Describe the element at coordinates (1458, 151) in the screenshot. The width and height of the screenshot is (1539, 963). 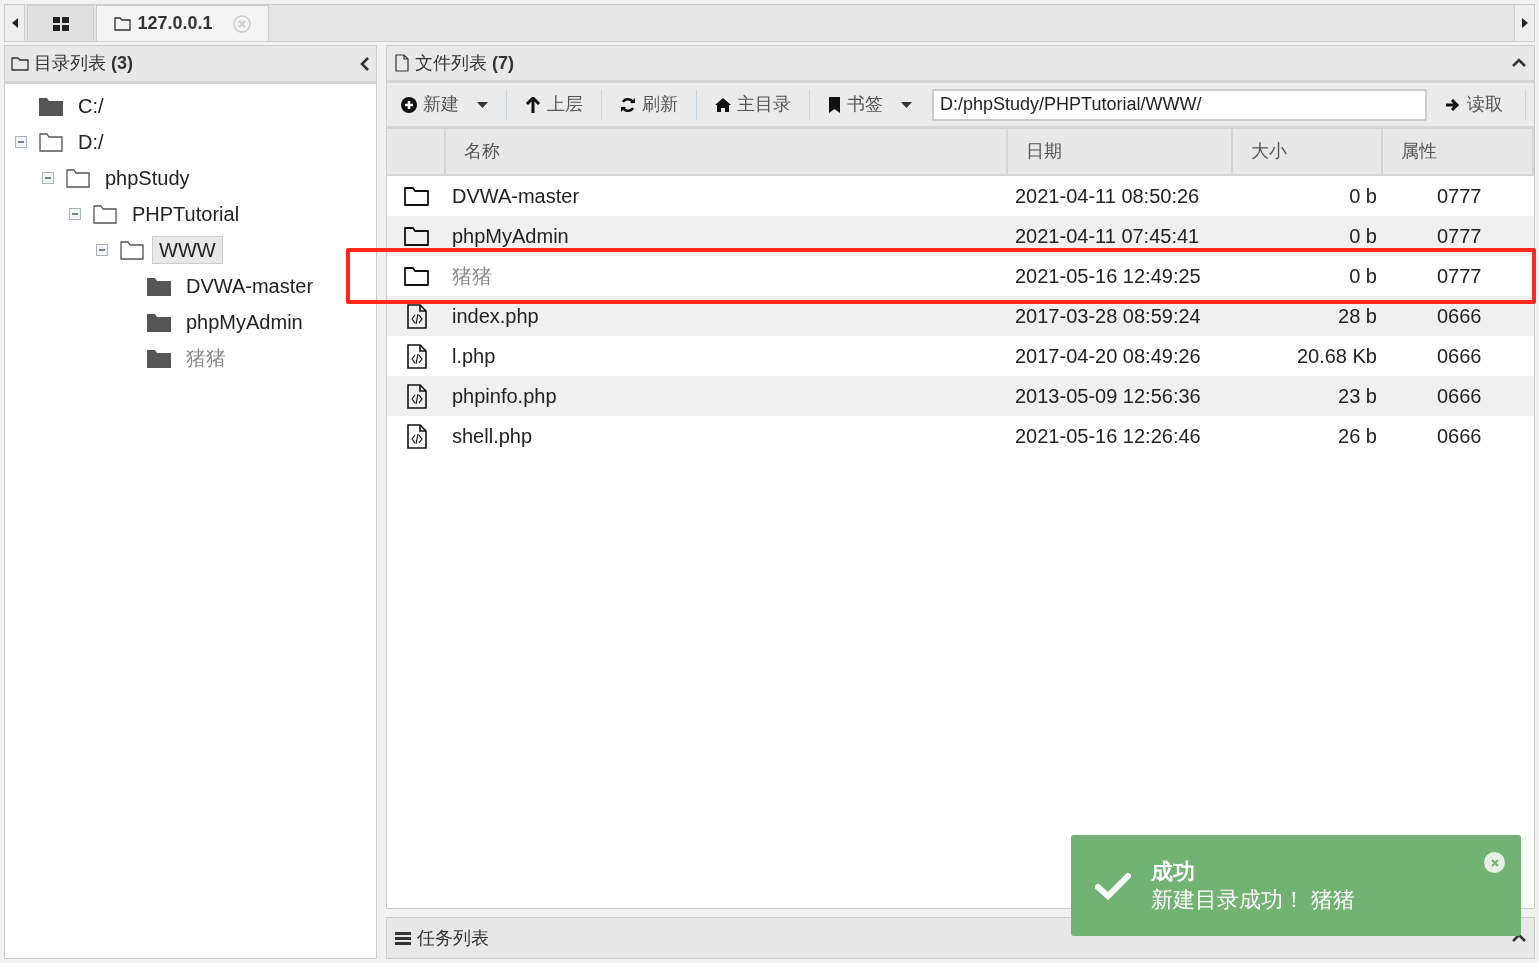
I see `column-header: 属性` at that location.